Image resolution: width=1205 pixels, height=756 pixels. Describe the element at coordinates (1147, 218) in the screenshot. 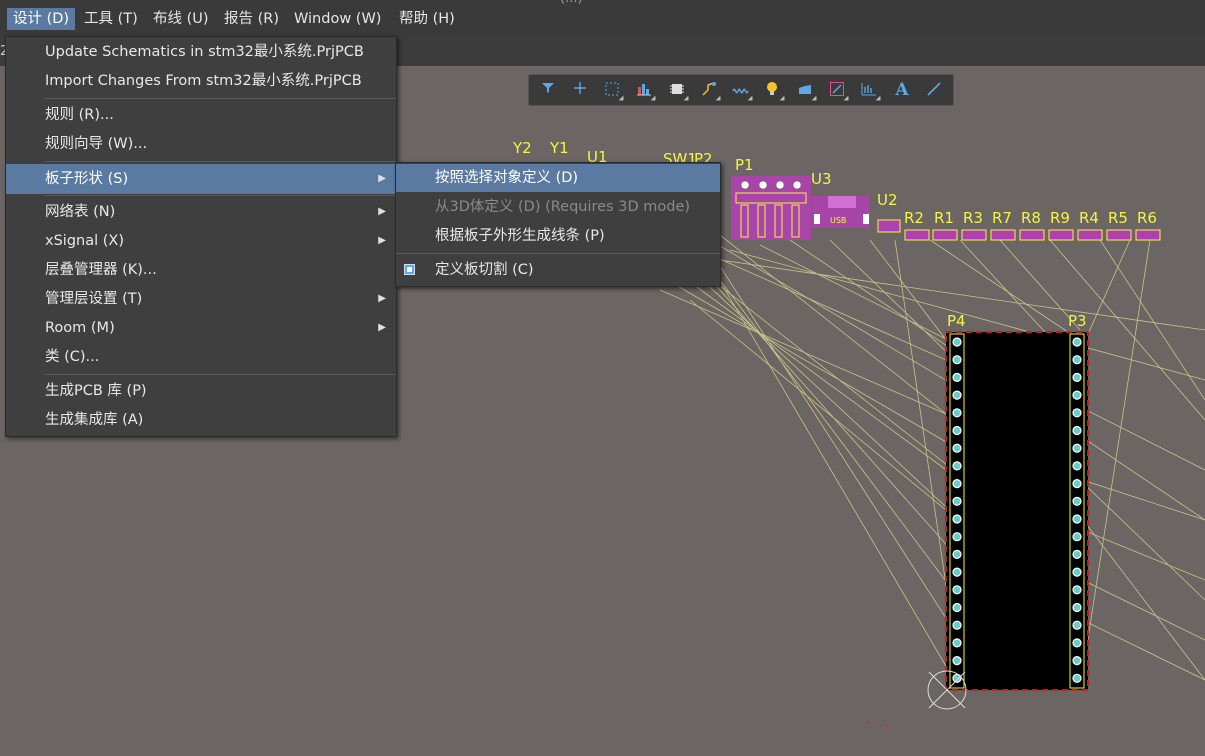

I see `label-r6: R6` at that location.